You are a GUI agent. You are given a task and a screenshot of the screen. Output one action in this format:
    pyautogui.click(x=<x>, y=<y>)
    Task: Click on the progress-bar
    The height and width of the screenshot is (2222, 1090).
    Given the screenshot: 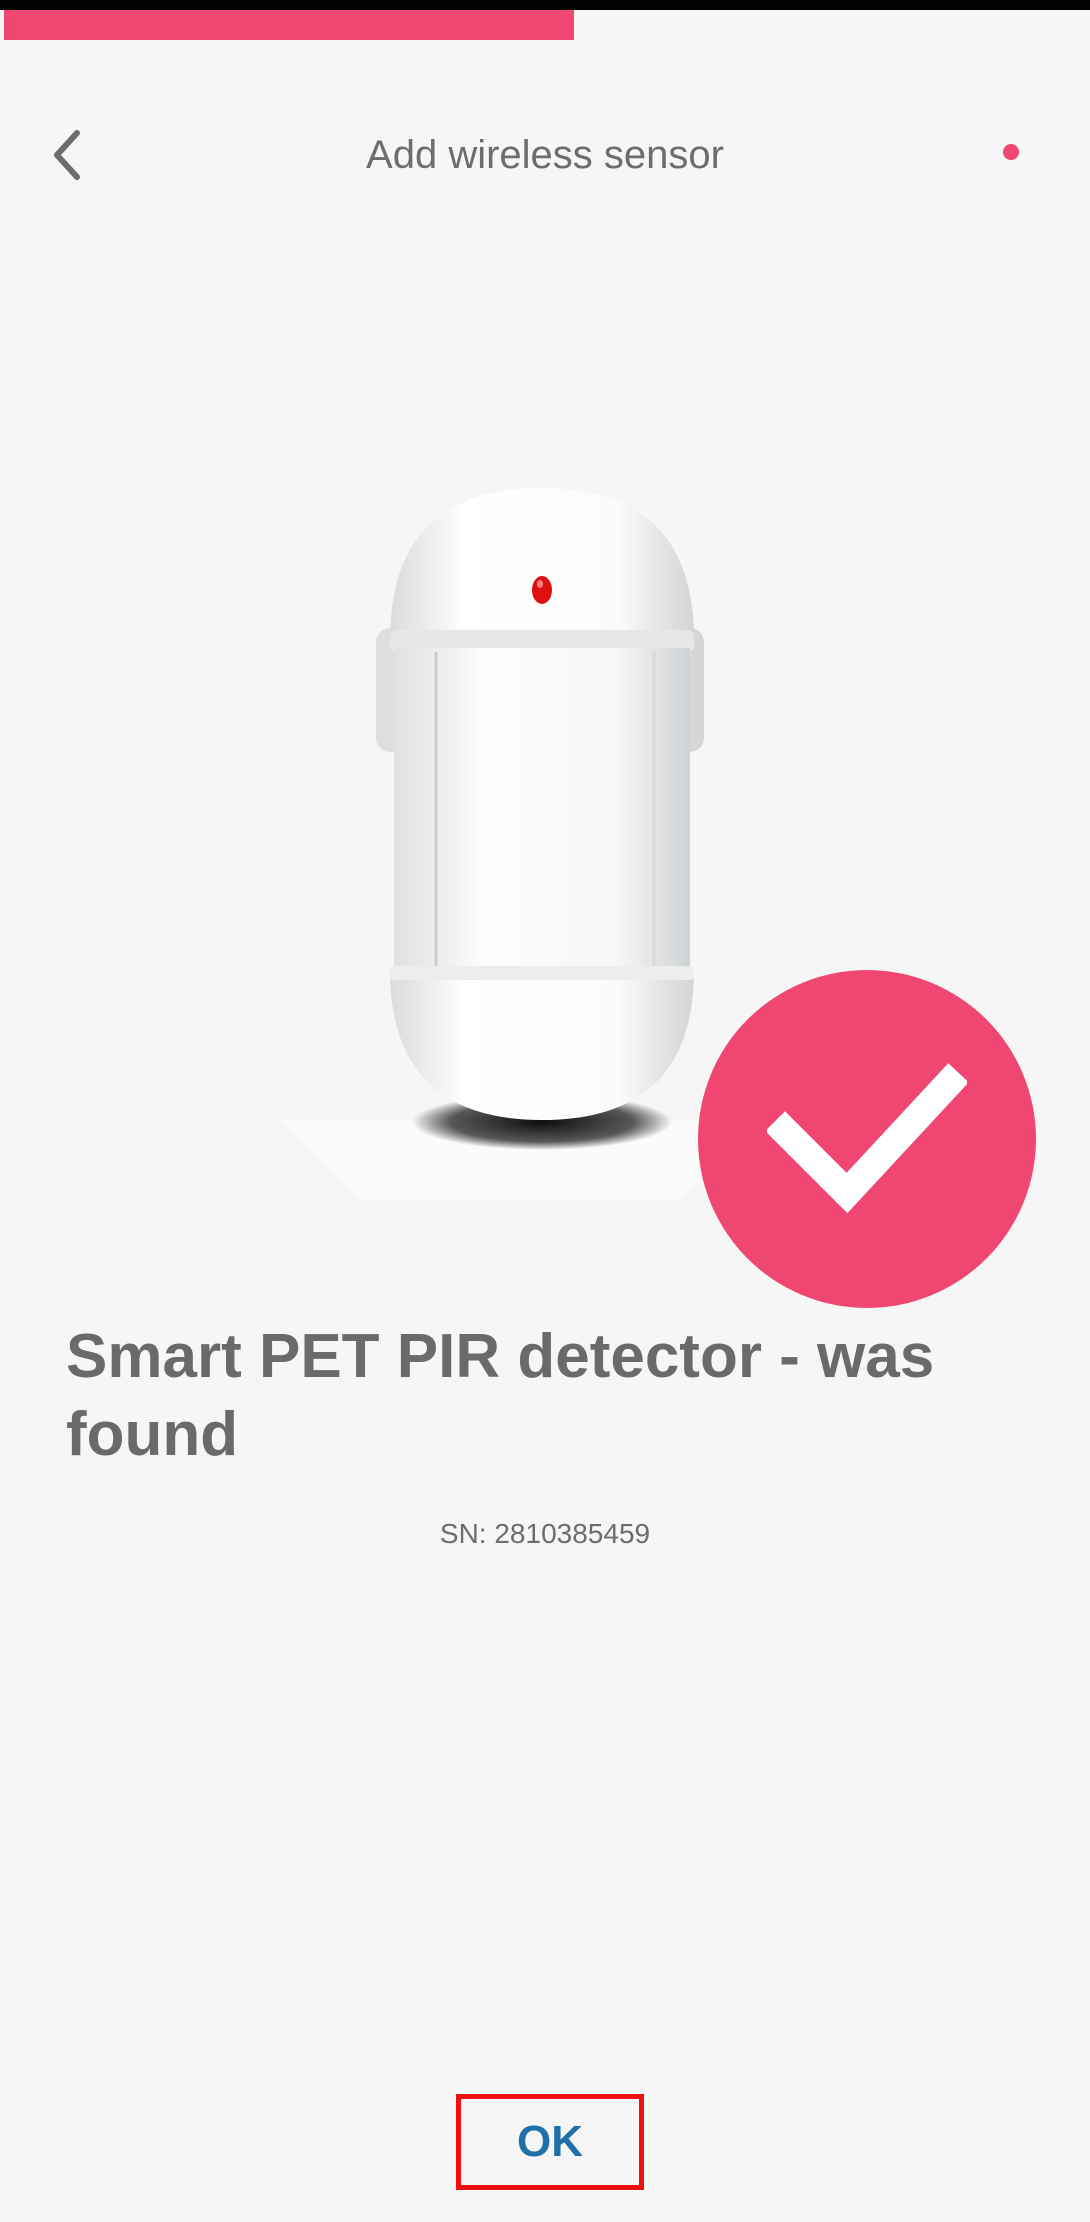 What is the action you would take?
    pyautogui.click(x=547, y=25)
    